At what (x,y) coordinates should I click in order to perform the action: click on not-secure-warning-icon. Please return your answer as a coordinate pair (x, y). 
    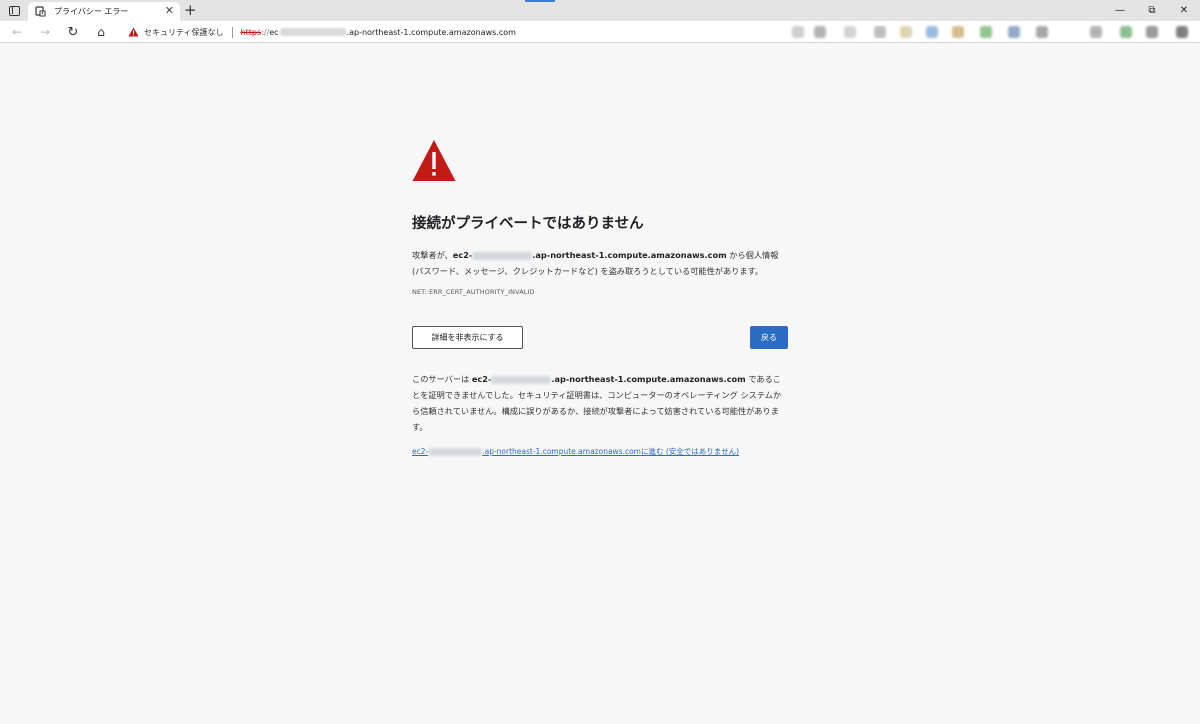
    Looking at the image, I should click on (133, 32).